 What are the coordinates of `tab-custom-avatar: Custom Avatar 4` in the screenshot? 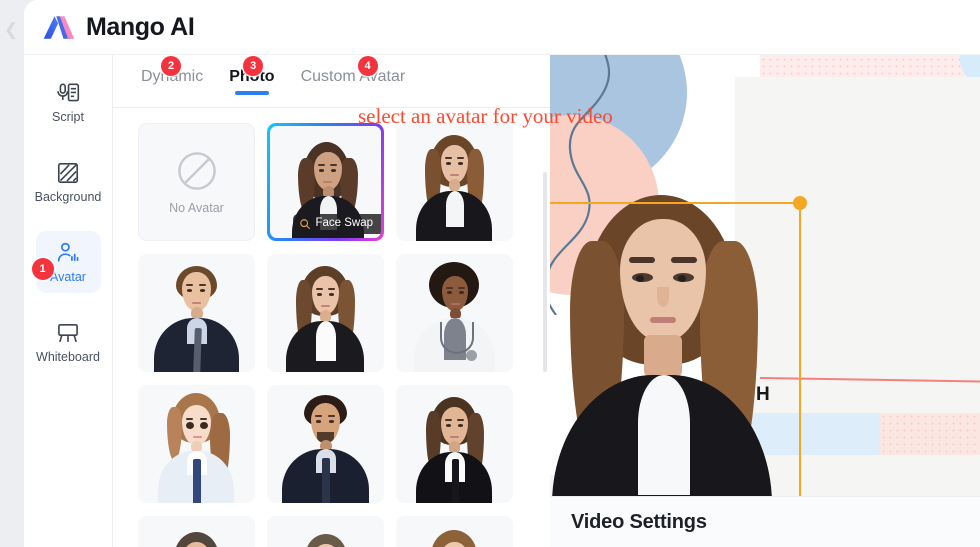 It's located at (353, 75).